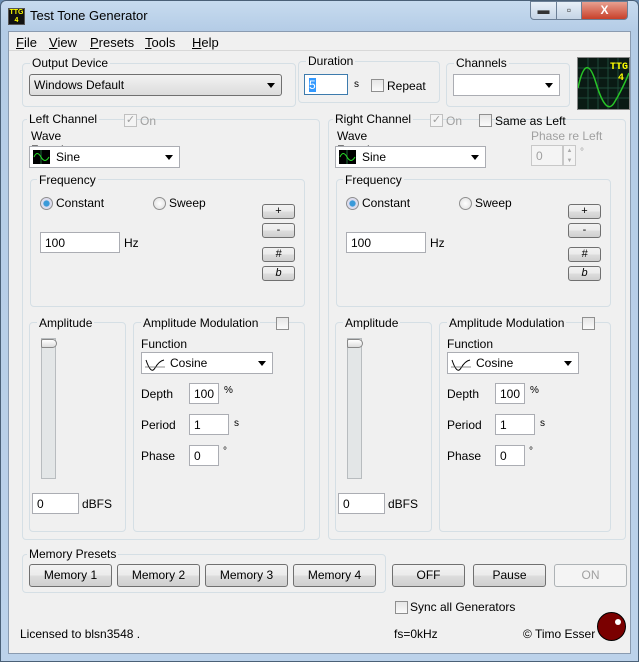 This screenshot has width=639, height=662. What do you see at coordinates (282, 323) in the screenshot?
I see `left-am-checkbox` at bounding box center [282, 323].